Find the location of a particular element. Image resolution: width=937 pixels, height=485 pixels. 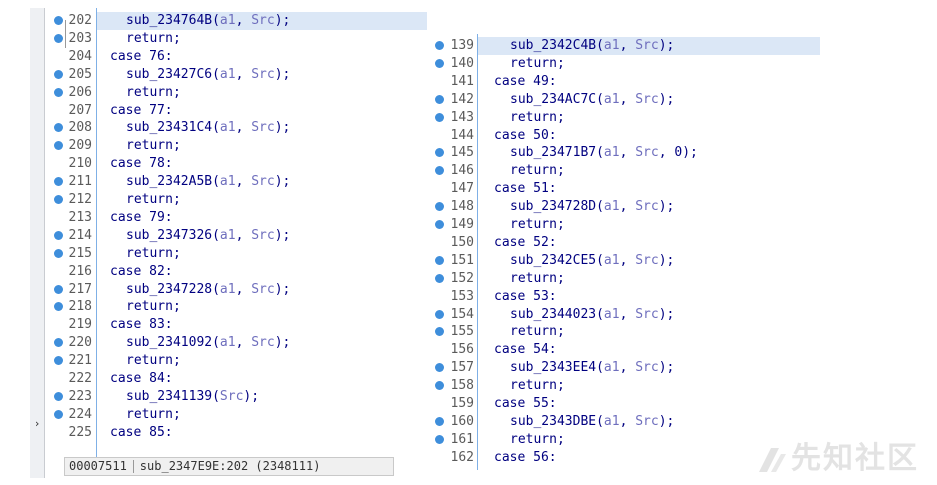

code-line: 157 sub_2343EE4(a1, Src); is located at coordinates (625, 368).